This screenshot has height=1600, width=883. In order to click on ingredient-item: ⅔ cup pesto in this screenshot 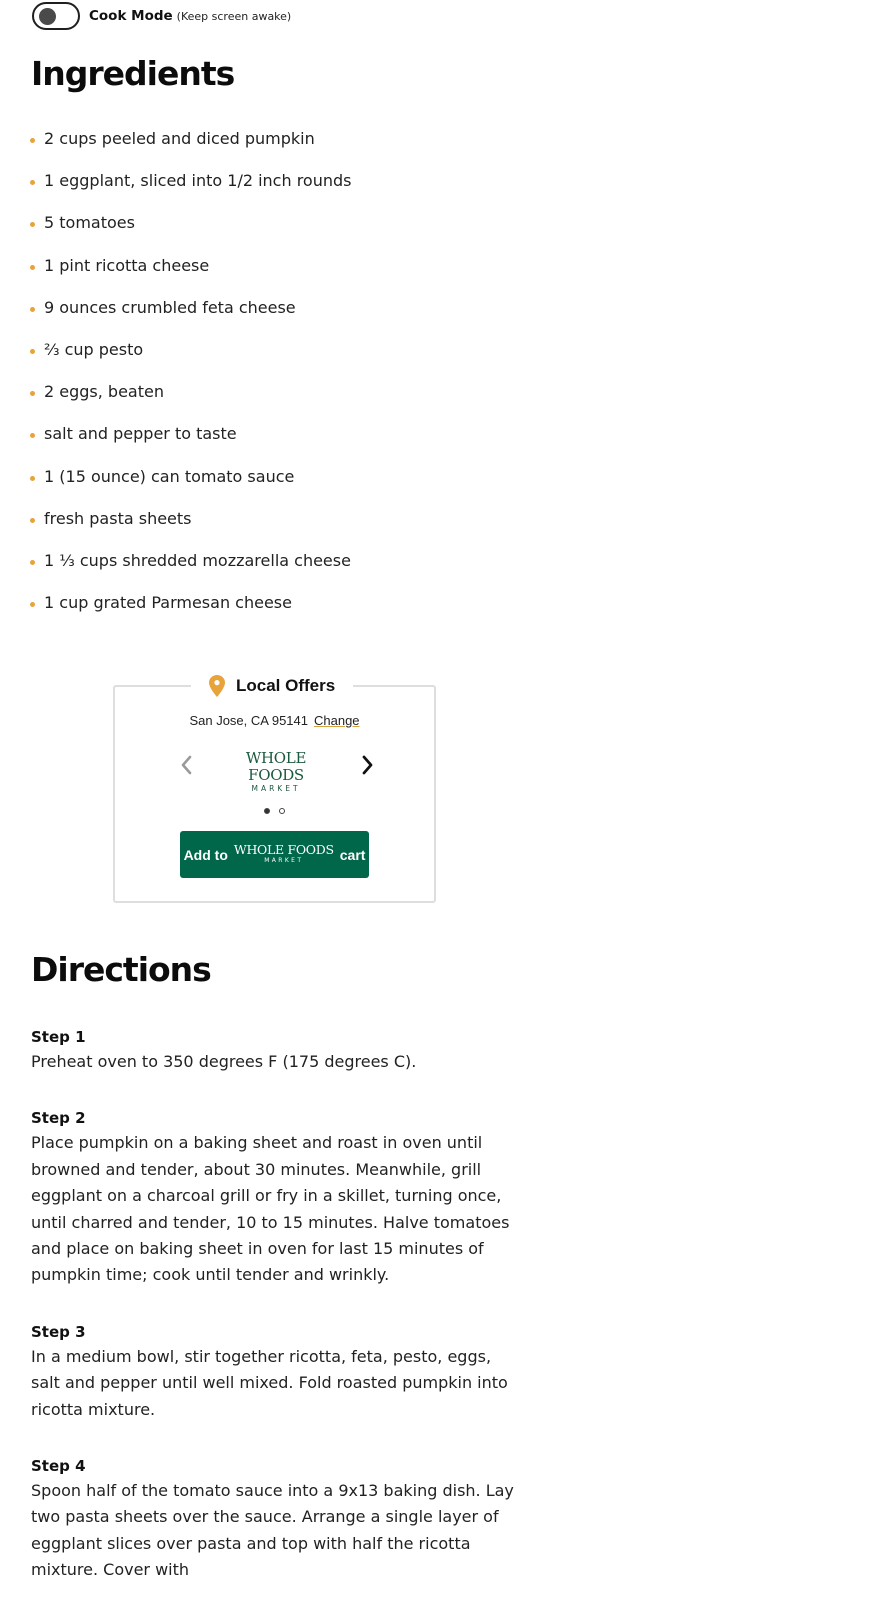, I will do `click(191, 361)`.